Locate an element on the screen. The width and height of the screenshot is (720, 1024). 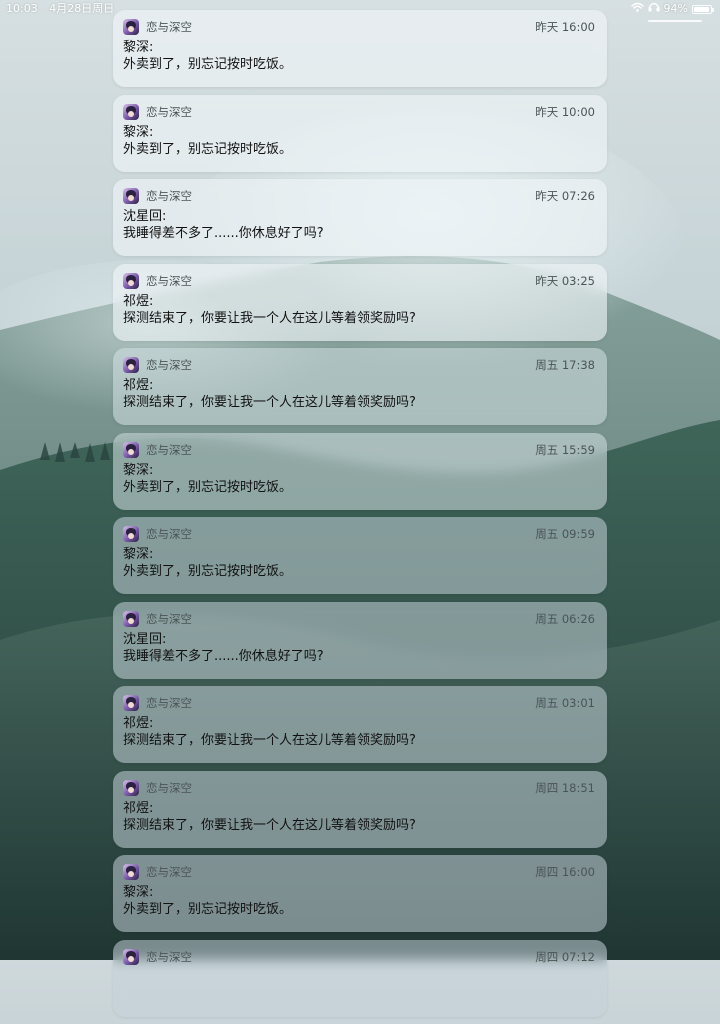
notification-time: 周五 06:26 is located at coordinates (565, 618).